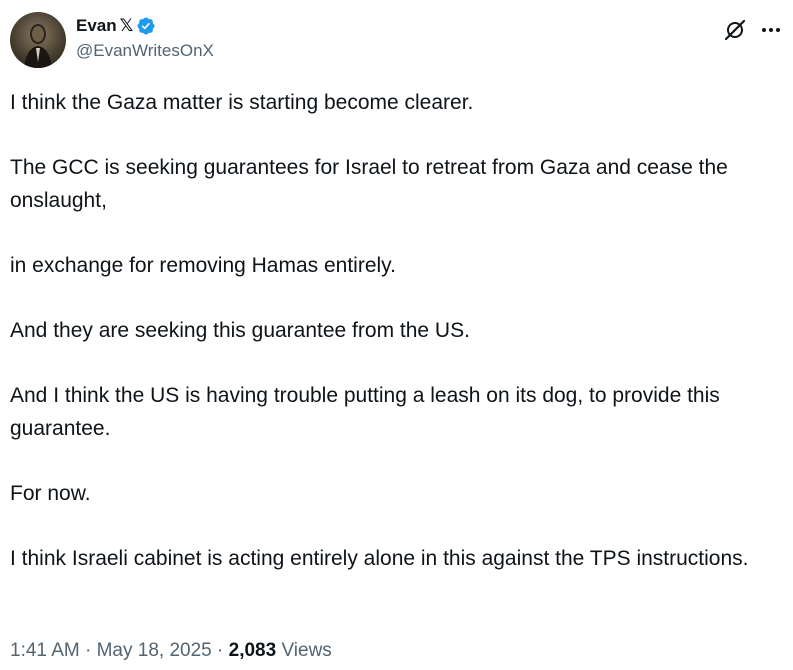 This screenshot has height=670, width=793. I want to click on author-handle: @EvanWritesOnX, so click(145, 51).